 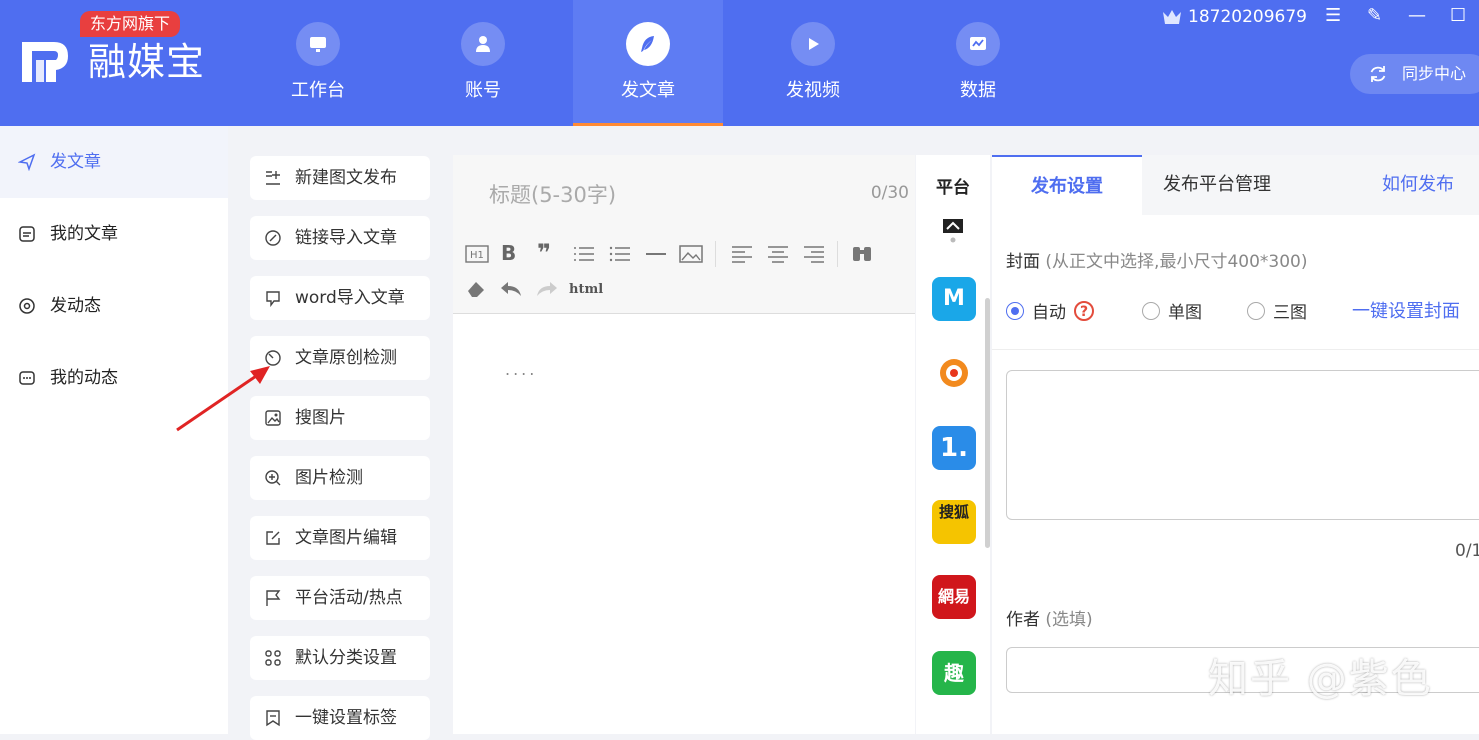 What do you see at coordinates (954, 597) in the screenshot?
I see `netease-platform-icon: 網易` at bounding box center [954, 597].